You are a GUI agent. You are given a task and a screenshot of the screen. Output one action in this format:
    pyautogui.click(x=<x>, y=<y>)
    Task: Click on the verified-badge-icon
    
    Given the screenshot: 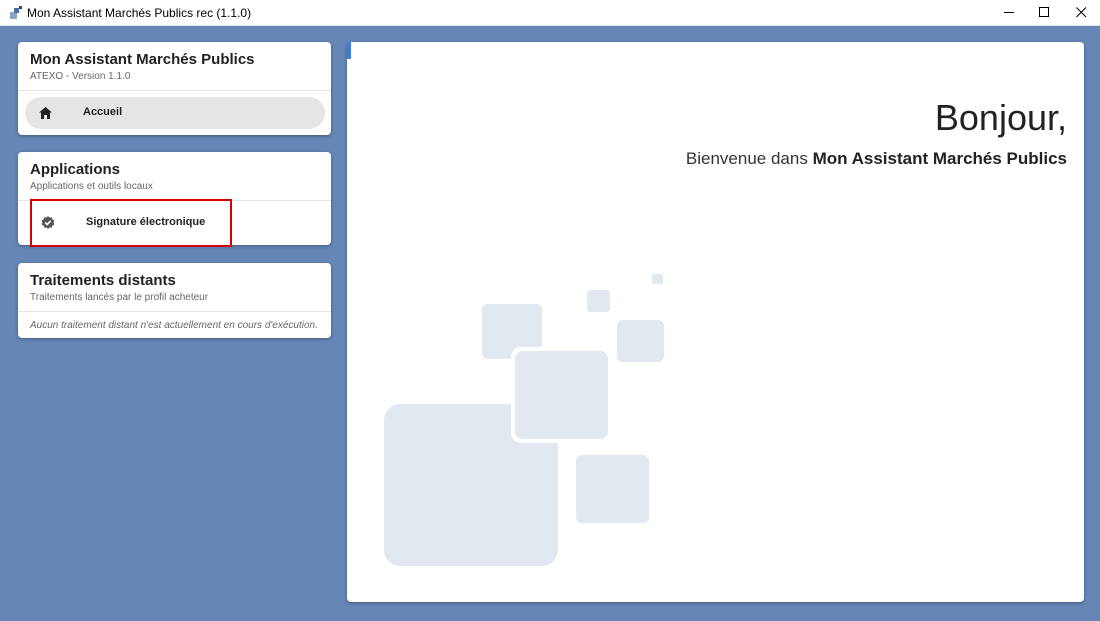 What is the action you would take?
    pyautogui.click(x=48, y=225)
    